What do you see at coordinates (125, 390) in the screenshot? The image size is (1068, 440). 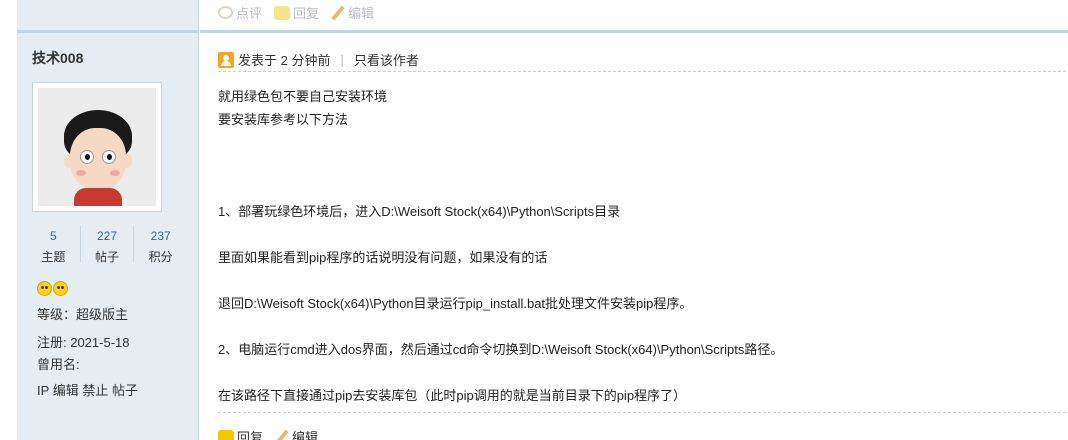 I see `user-posts-link: 帖子` at bounding box center [125, 390].